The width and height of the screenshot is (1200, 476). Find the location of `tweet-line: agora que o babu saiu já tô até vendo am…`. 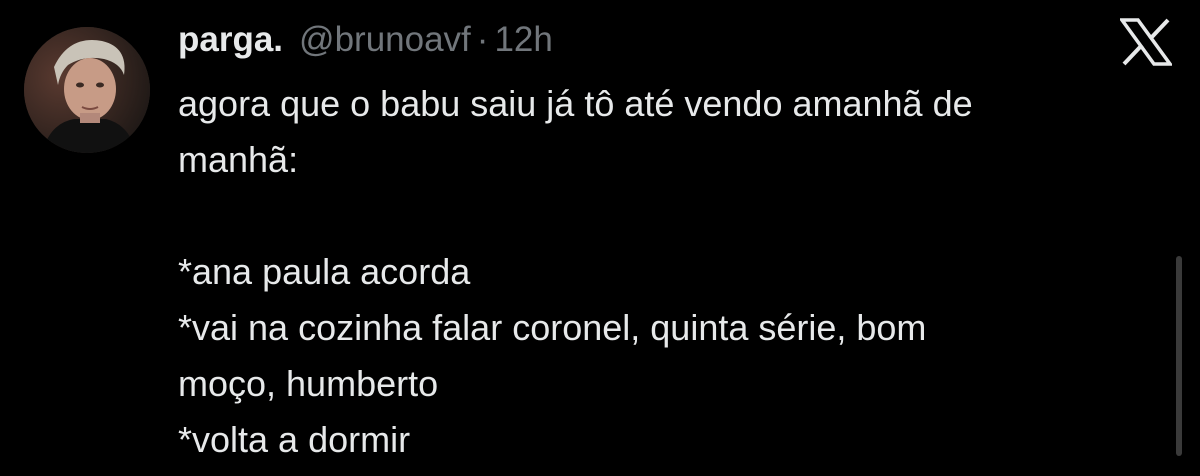

tweet-line: agora que o babu saiu já tô até vendo am… is located at coordinates (575, 103).